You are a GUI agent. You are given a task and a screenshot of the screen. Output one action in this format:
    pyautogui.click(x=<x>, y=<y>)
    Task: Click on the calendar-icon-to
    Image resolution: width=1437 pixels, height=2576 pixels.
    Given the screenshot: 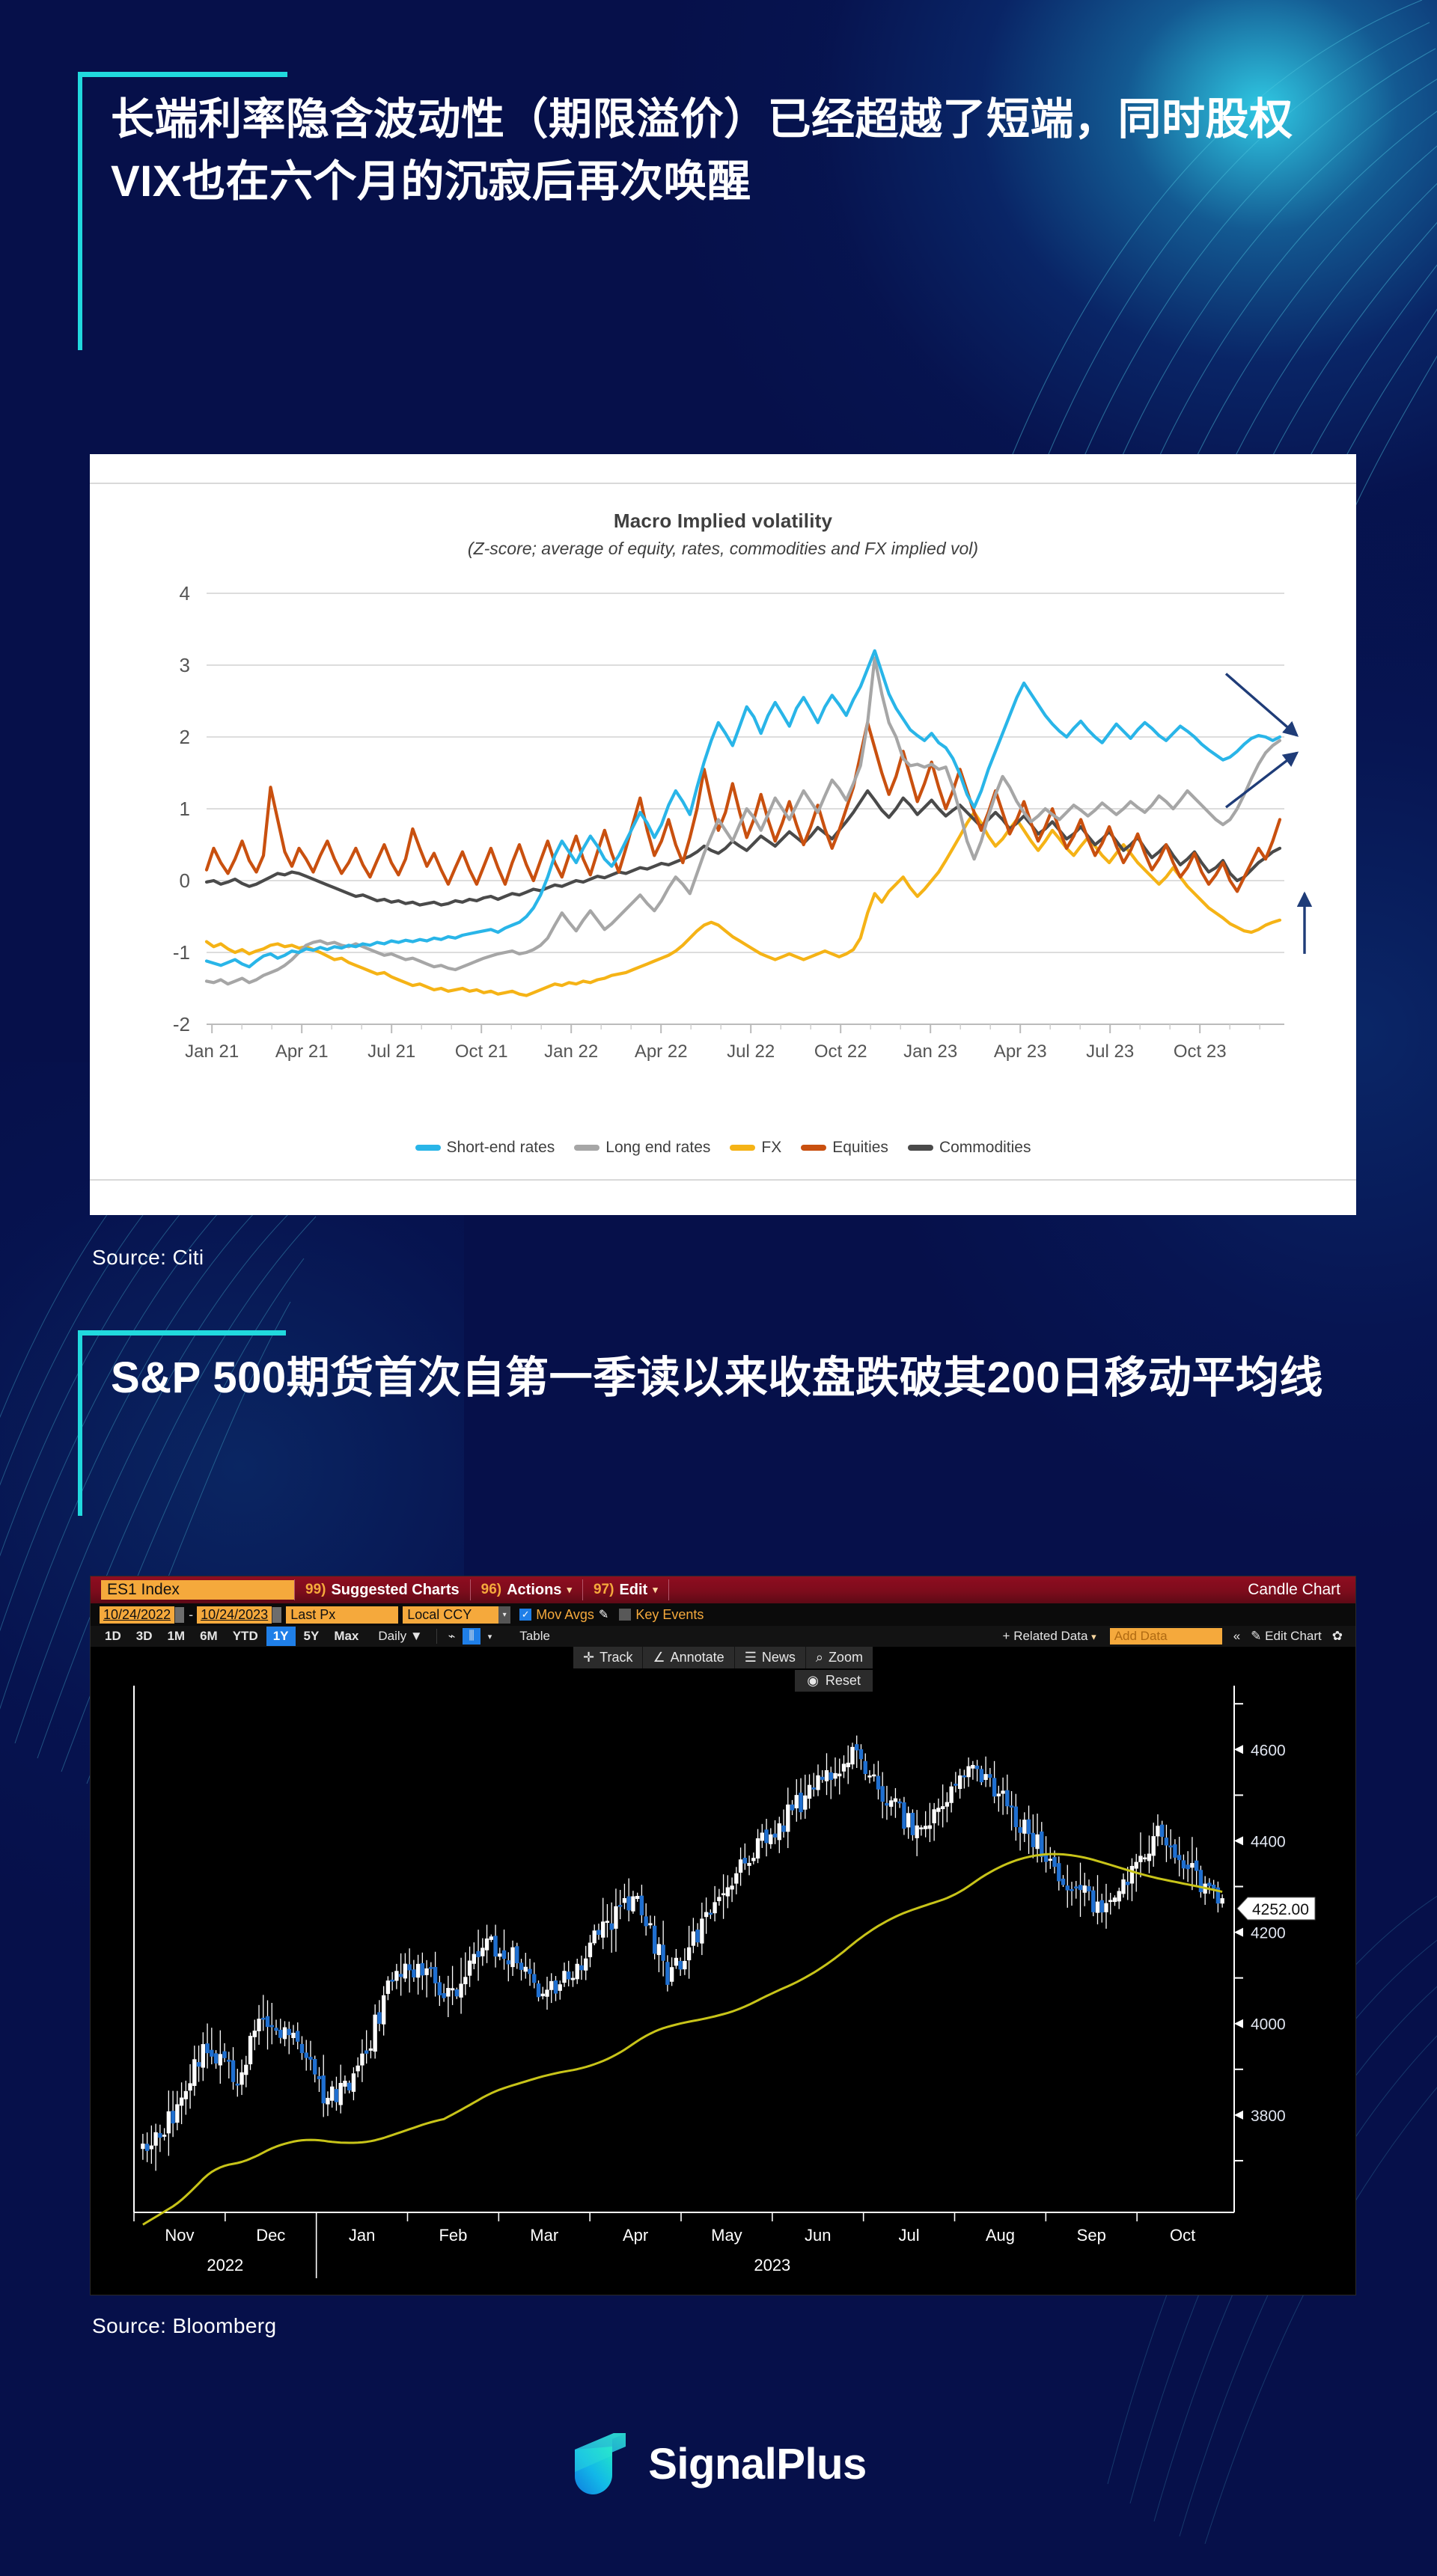 What is the action you would take?
    pyautogui.click(x=277, y=1614)
    